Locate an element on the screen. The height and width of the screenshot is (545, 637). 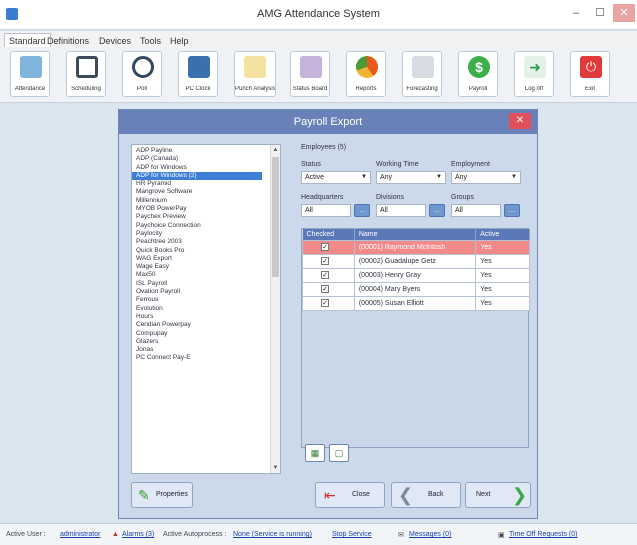
divisions-field: All is located at coordinates (401, 210).